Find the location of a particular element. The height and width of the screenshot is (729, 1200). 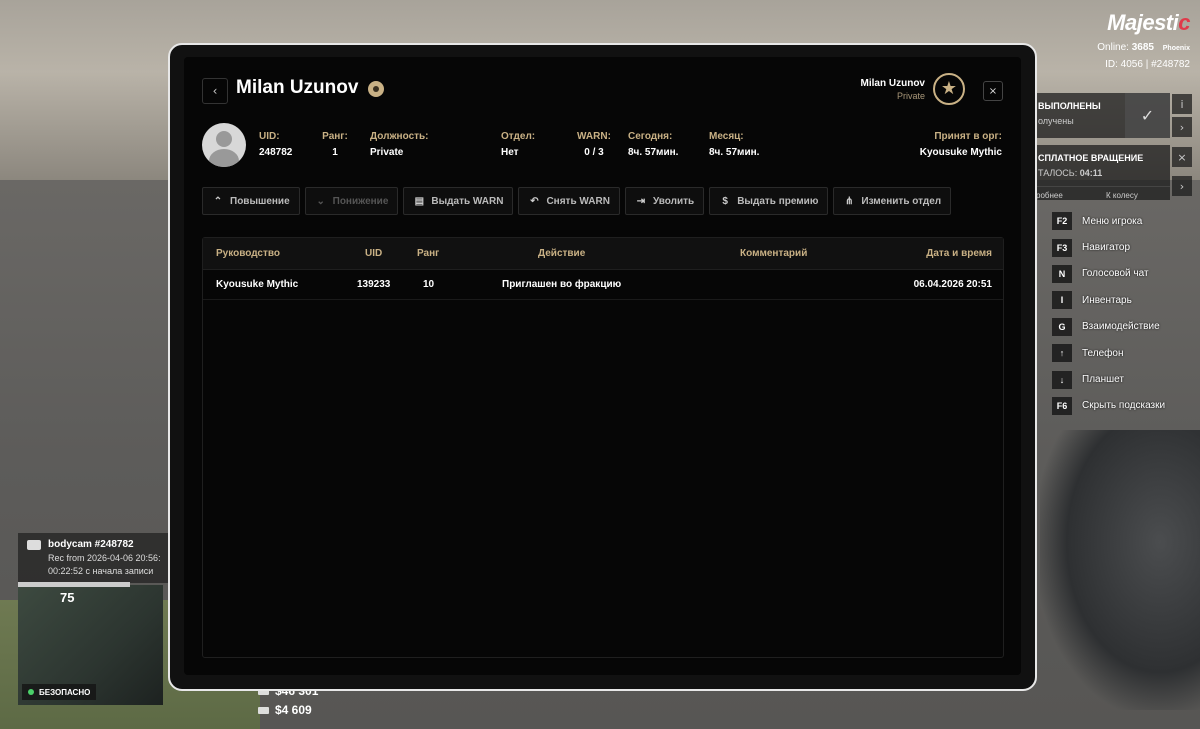

speed-readout: 75 is located at coordinates (67, 597).